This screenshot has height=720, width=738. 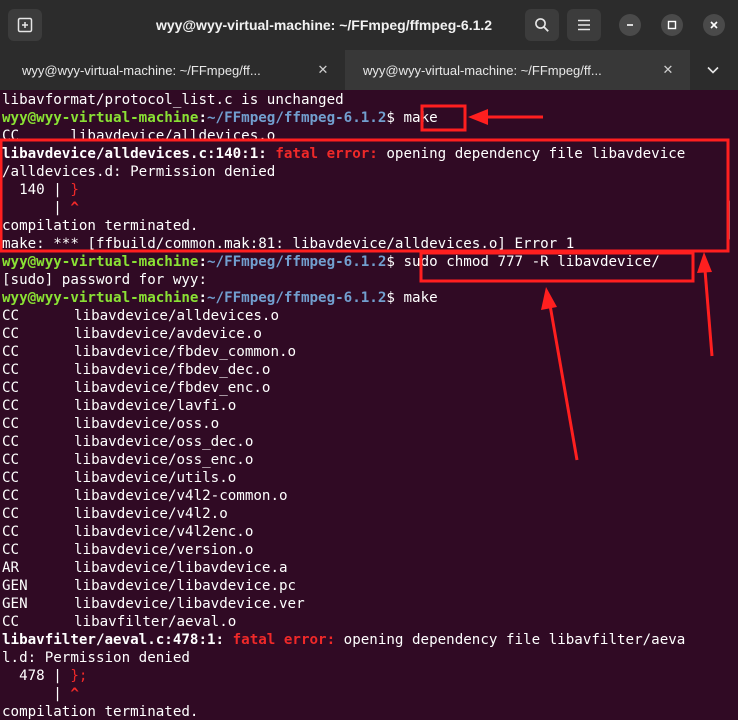 What do you see at coordinates (164, 532) in the screenshot?
I see `build-target: libavdevice/v4l2enc.o` at bounding box center [164, 532].